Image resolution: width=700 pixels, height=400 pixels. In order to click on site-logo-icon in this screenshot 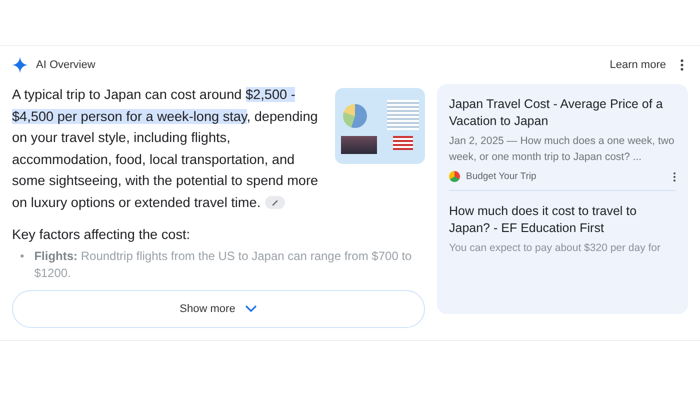, I will do `click(454, 176)`.